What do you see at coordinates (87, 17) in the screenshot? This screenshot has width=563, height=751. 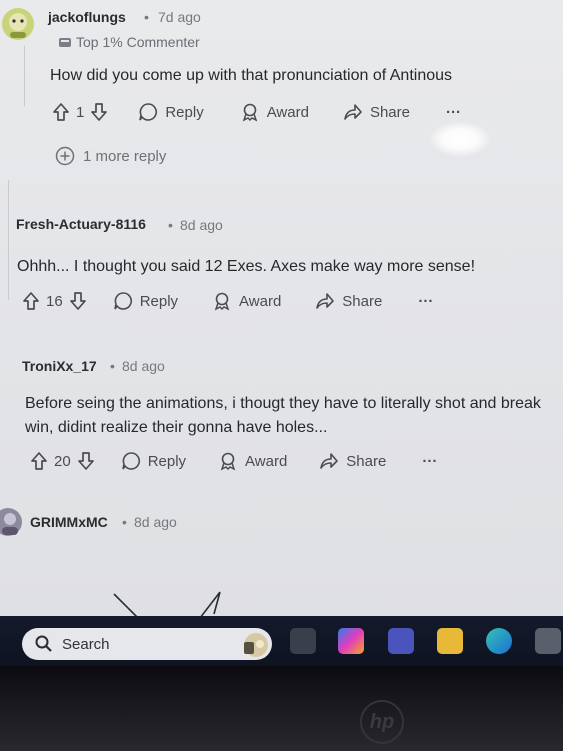 I see `comment-username: jackoflungs` at bounding box center [87, 17].